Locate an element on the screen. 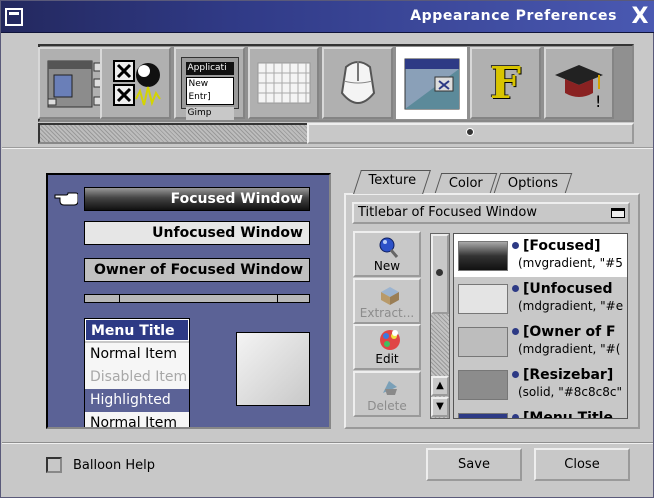 The image size is (654, 498). arrow-up-icon: ▲ is located at coordinates (440, 385).